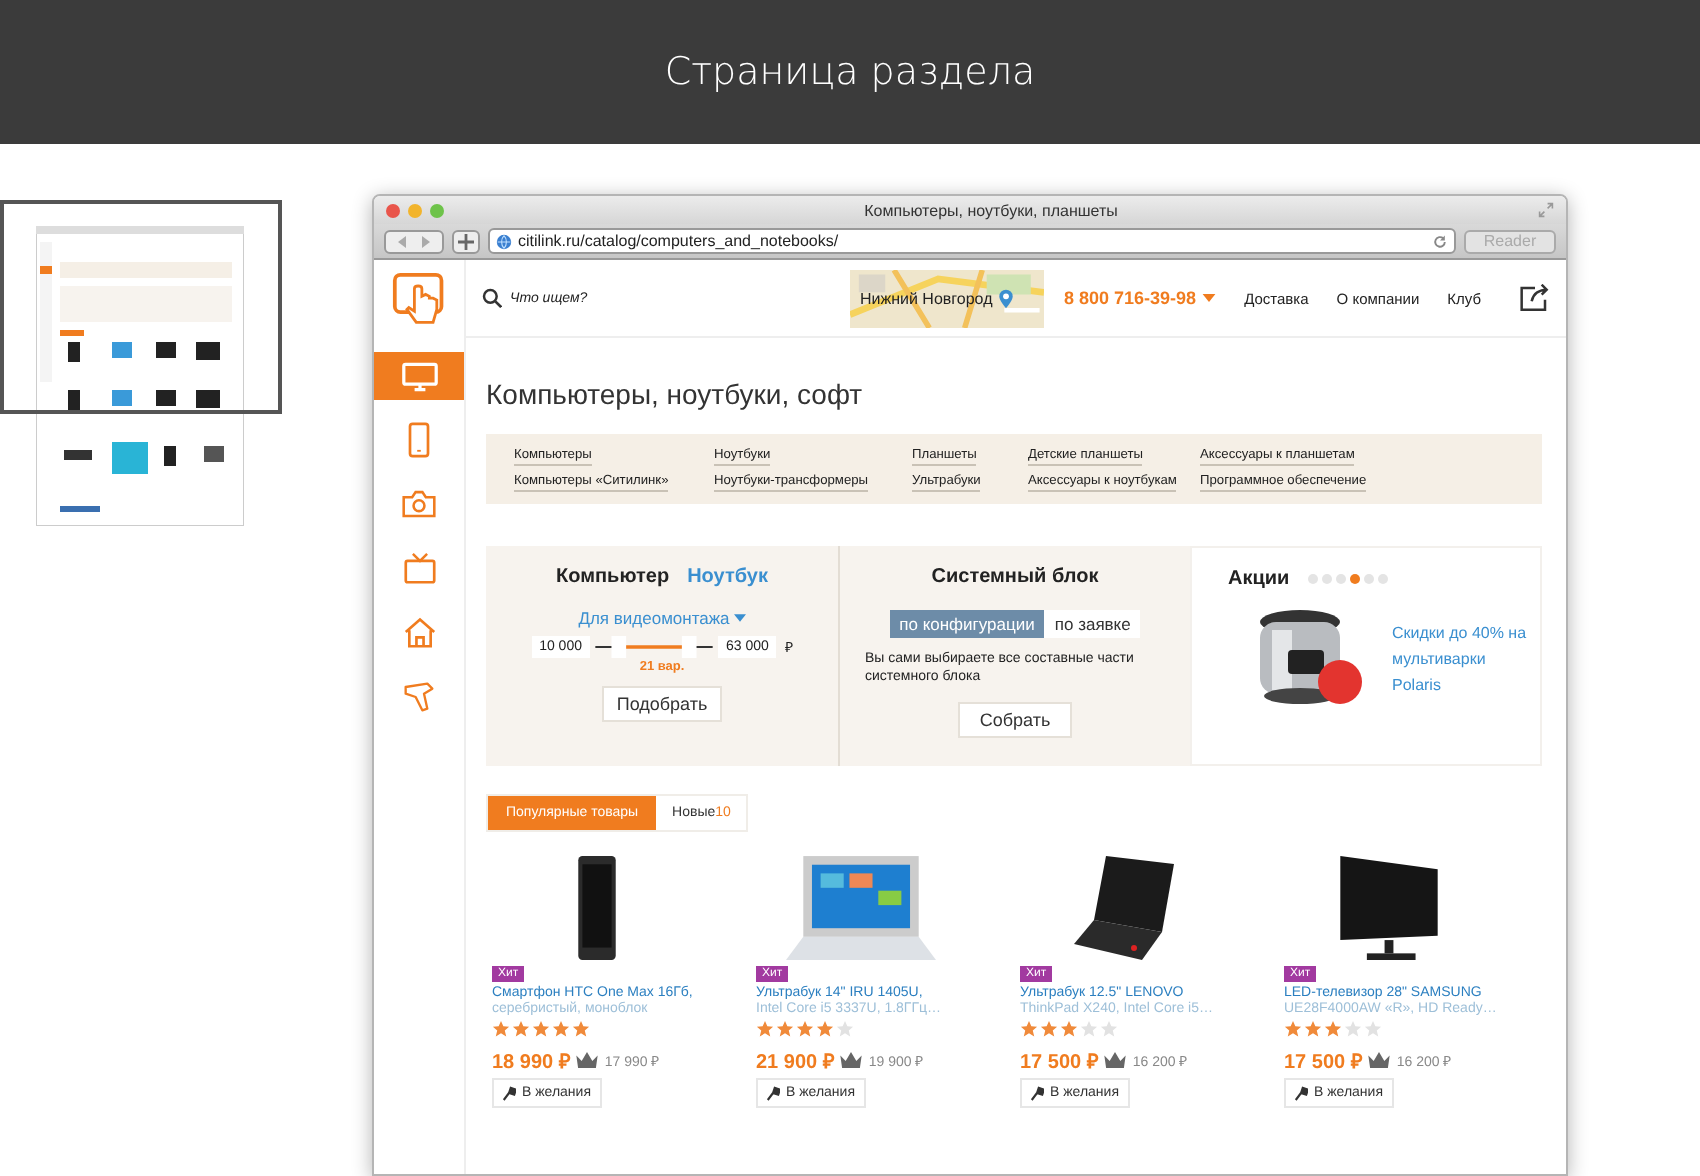 This screenshot has width=1700, height=1176. I want to click on panel-title: Акции, so click(1259, 579).